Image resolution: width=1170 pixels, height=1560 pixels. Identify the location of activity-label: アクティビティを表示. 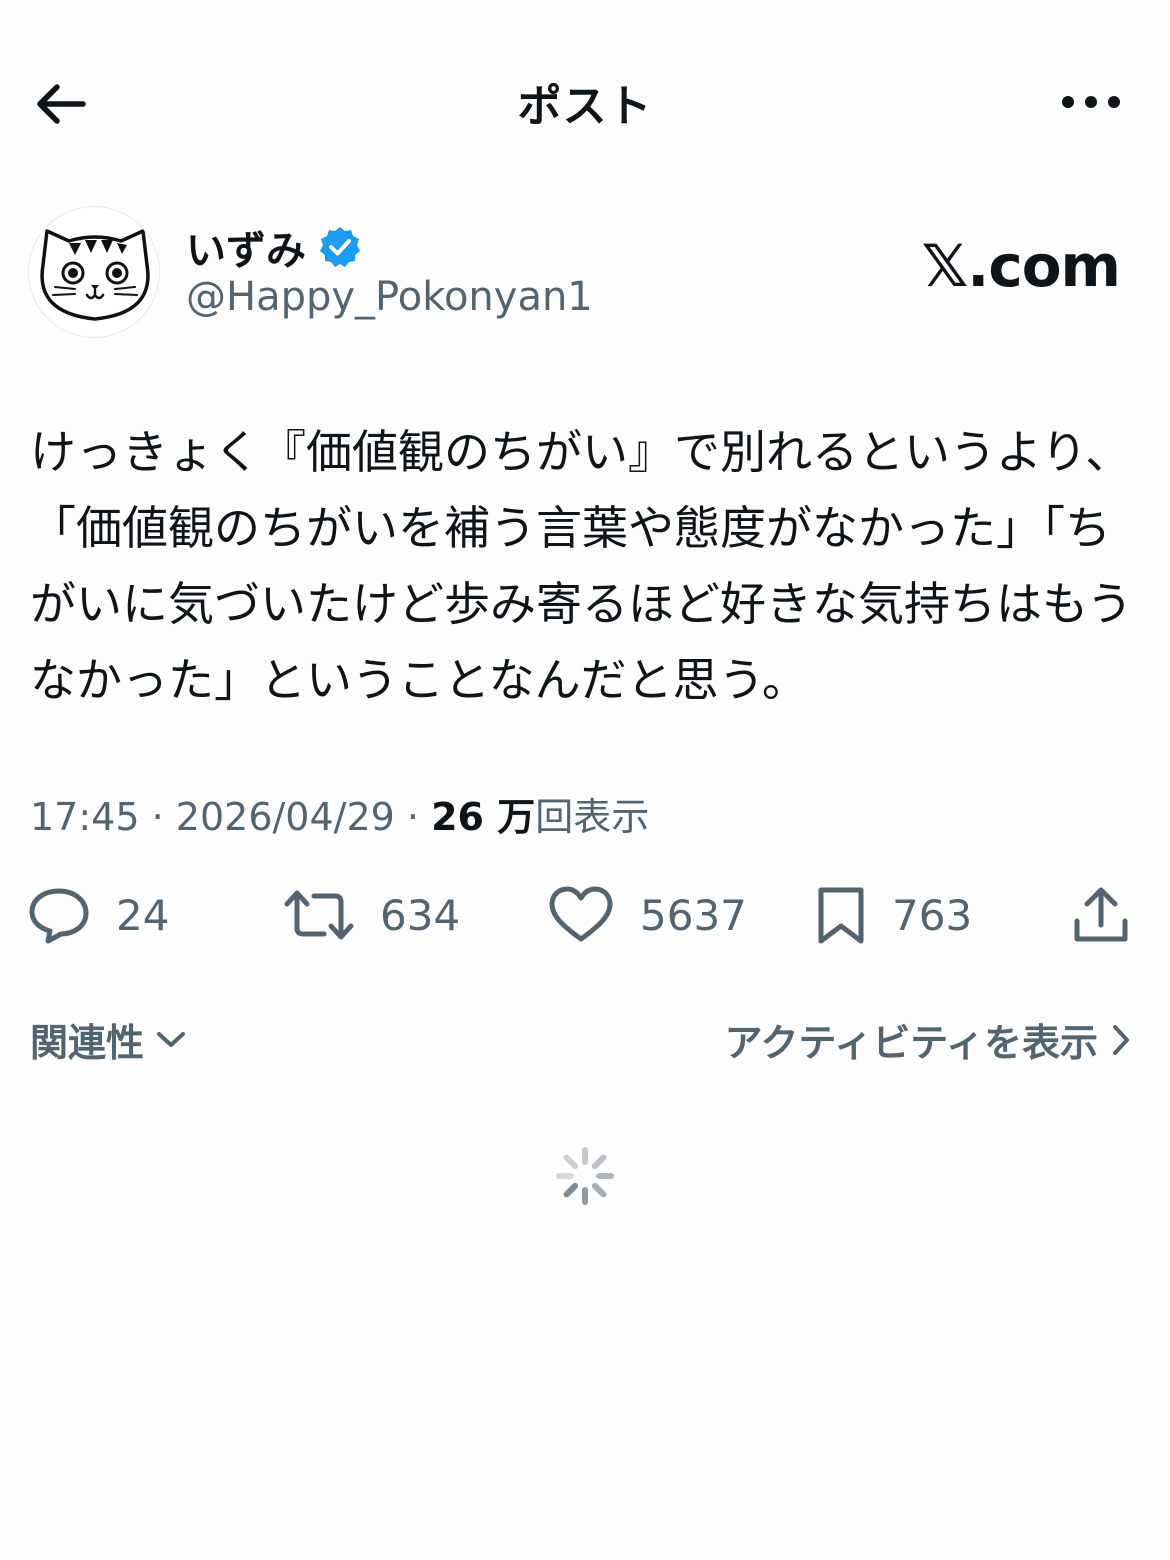
(911, 1043).